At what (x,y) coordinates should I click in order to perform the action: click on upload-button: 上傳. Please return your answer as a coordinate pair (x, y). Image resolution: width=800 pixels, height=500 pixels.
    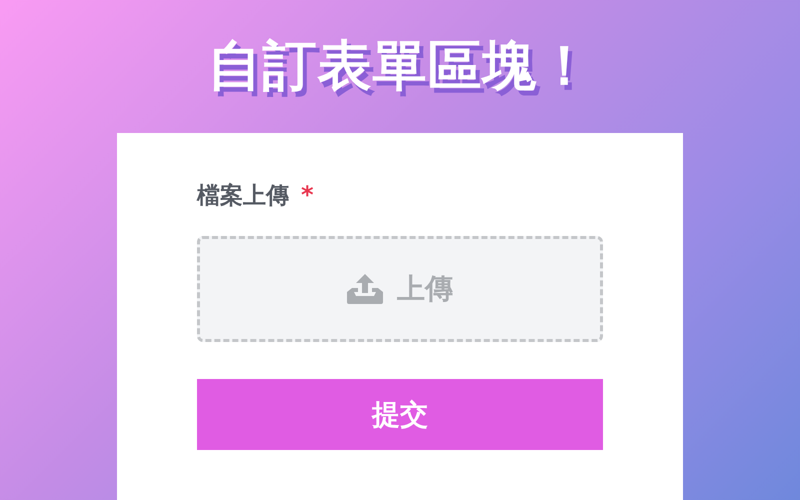
    Looking at the image, I should click on (400, 289).